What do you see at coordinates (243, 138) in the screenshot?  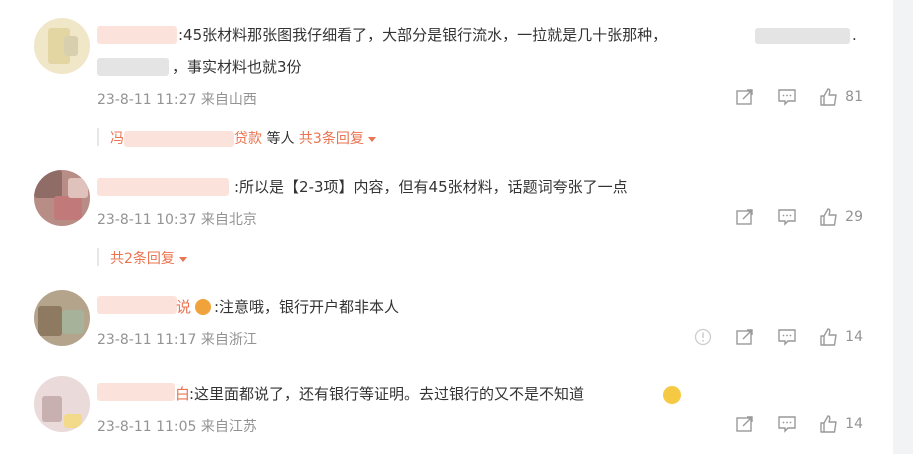 I see `replies-summary: 冯贷款 等人 共3条回复` at bounding box center [243, 138].